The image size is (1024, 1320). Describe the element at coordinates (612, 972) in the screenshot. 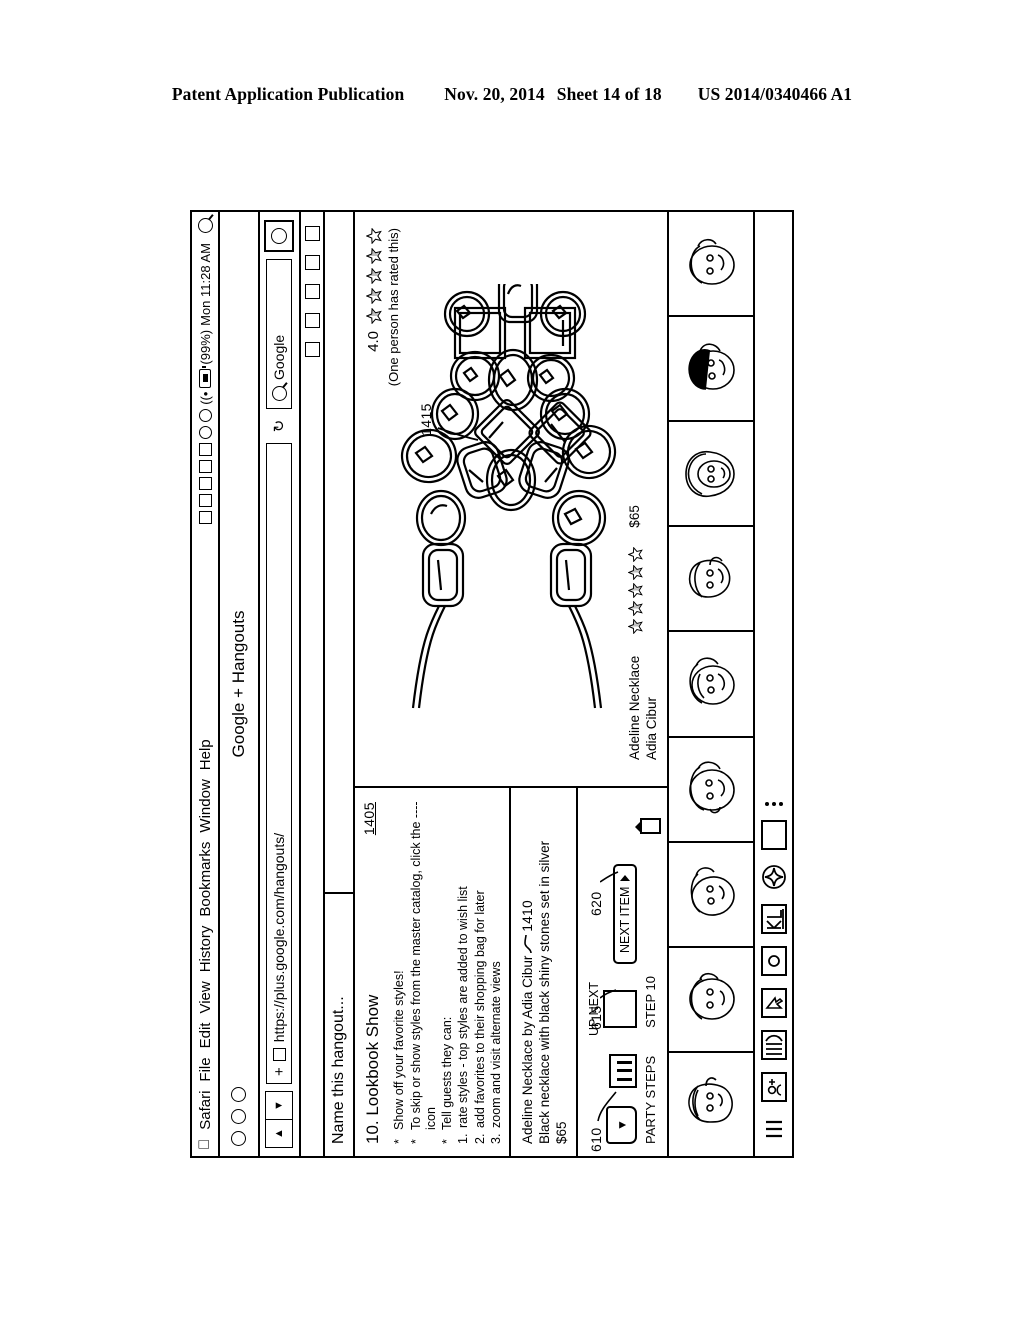

I see `party-control-row: ▼ UP NEXT NEXT ITEM` at that location.